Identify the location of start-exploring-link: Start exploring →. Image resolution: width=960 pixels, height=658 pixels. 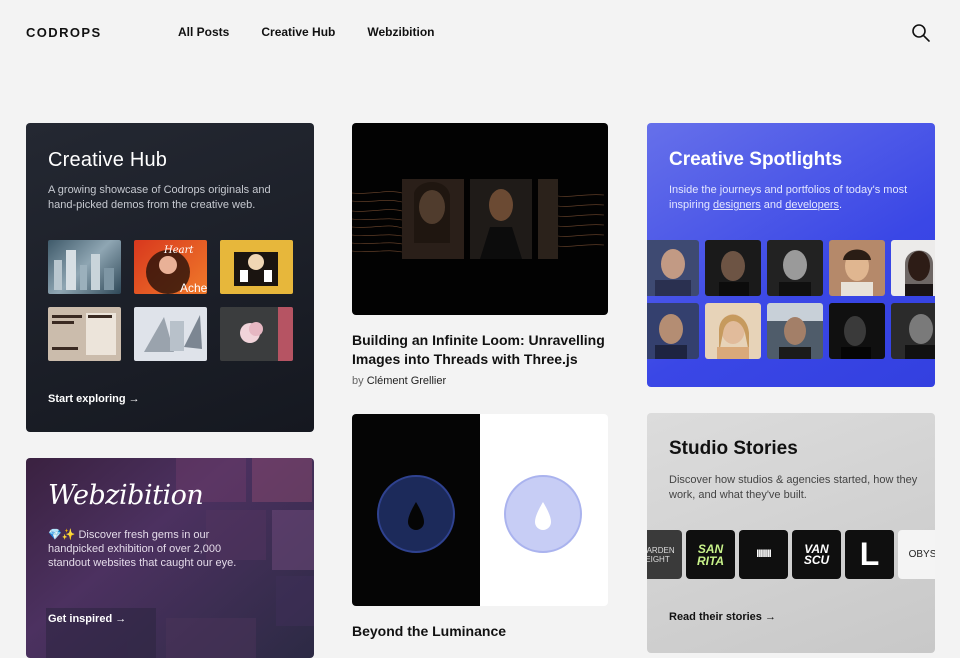
(94, 399).